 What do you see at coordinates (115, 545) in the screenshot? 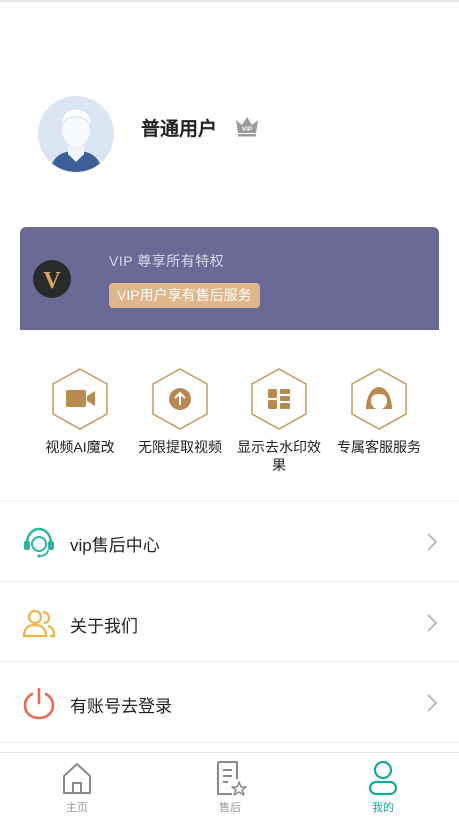
I see `menu-item-label: vip售后中心` at bounding box center [115, 545].